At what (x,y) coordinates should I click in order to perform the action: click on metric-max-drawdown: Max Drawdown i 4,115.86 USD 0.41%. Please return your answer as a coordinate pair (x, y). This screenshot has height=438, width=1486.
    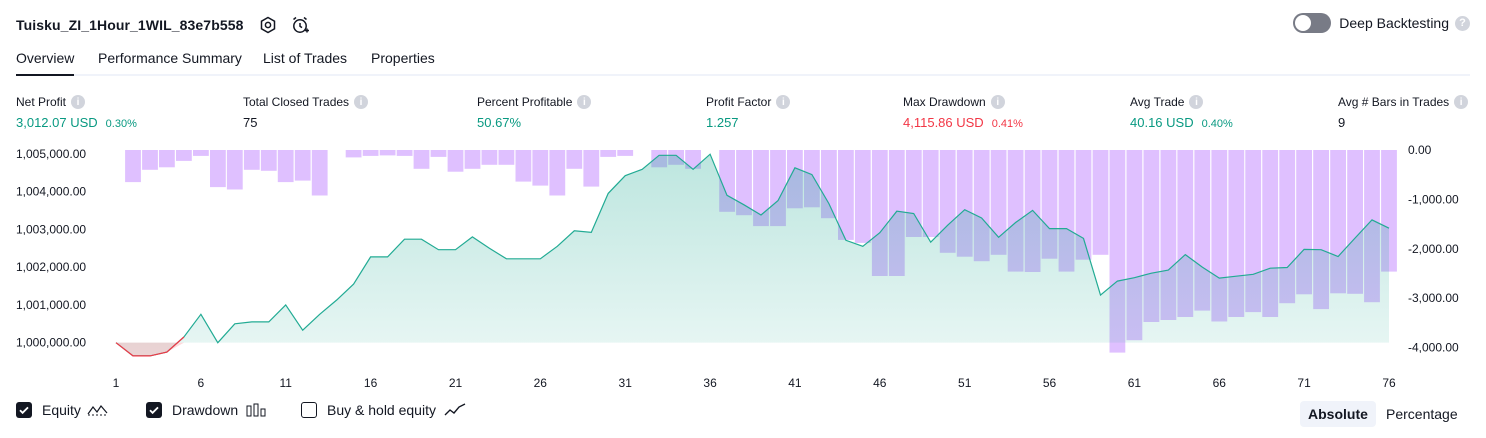
    Looking at the image, I should click on (963, 112).